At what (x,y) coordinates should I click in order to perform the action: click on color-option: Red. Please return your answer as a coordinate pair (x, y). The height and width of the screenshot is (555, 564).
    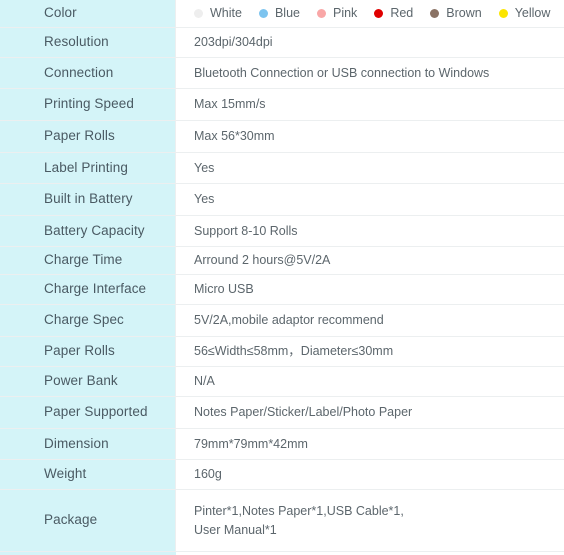
    Looking at the image, I should click on (393, 13).